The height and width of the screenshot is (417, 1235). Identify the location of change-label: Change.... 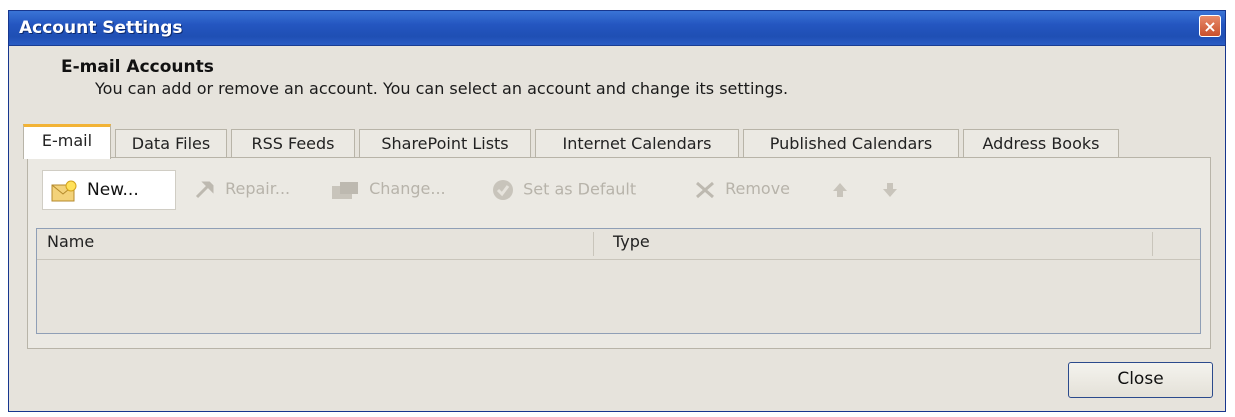
(407, 188).